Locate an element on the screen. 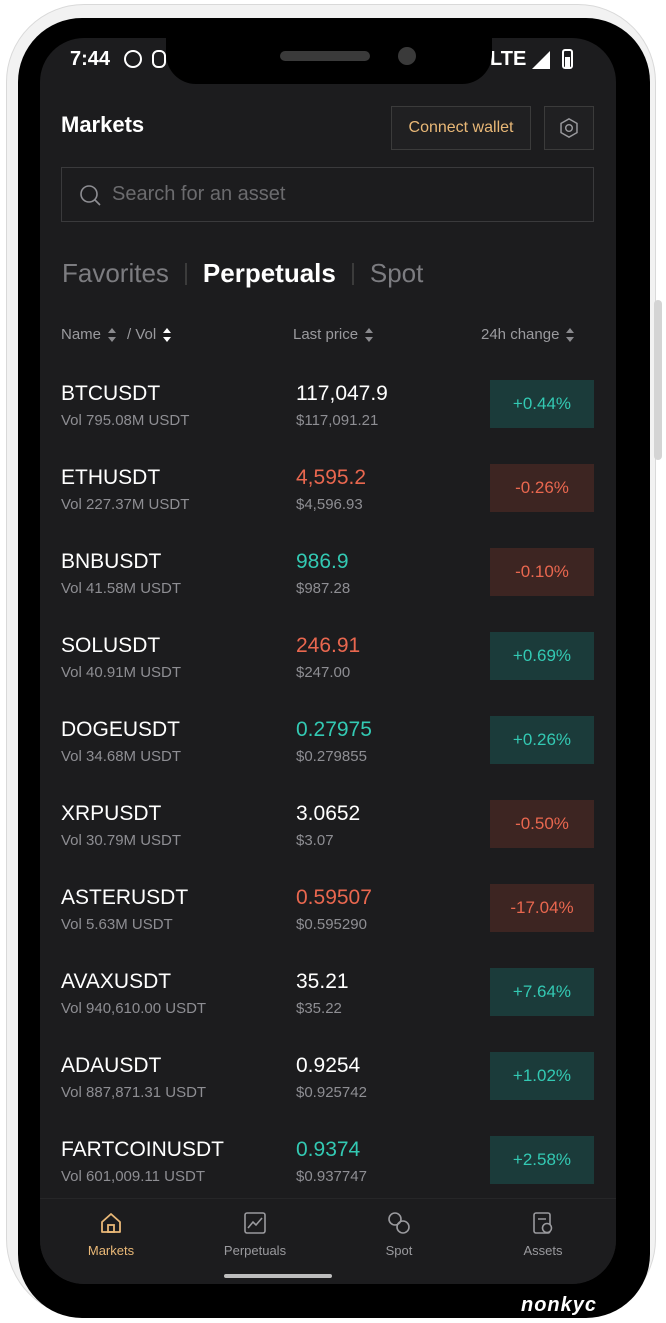 This screenshot has width=666, height=1323. swap-icon is located at coordinates (399, 1223).